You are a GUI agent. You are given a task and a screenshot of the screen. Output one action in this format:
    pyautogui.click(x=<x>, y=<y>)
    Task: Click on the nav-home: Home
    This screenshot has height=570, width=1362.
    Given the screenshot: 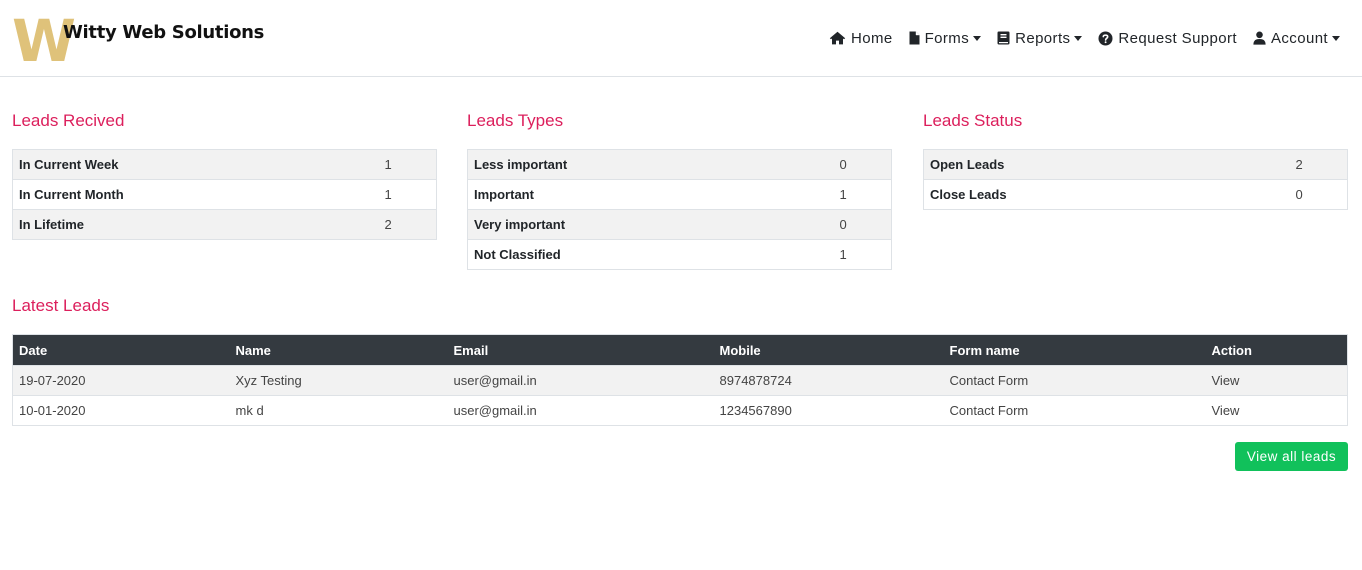 What is the action you would take?
    pyautogui.click(x=861, y=38)
    